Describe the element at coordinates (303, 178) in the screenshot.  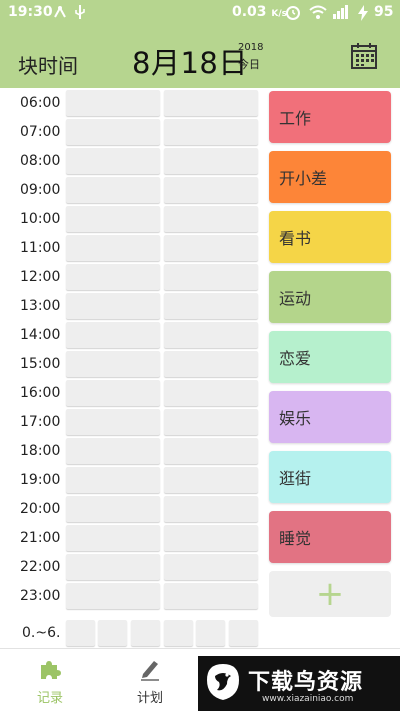
I see `category-label: 开小差` at that location.